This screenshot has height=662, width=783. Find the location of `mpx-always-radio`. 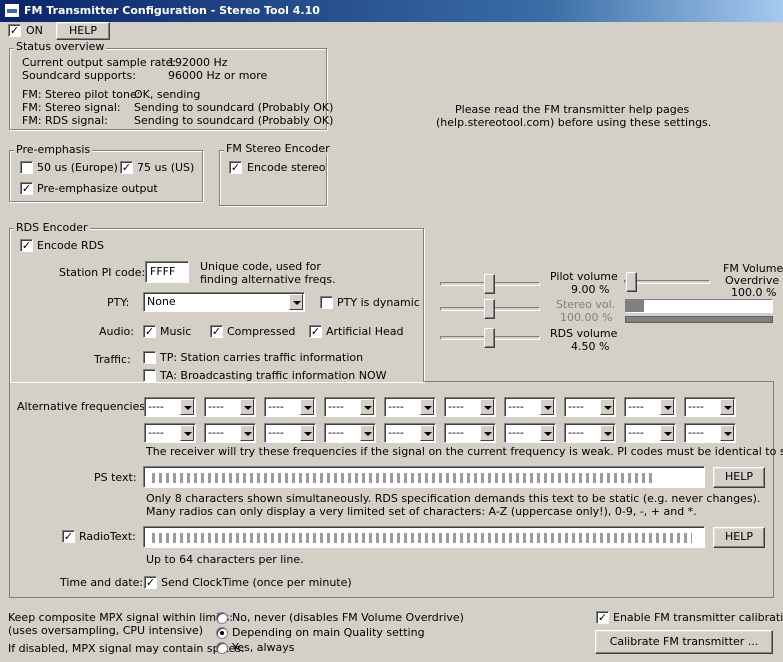

mpx-always-radio is located at coordinates (222, 648).